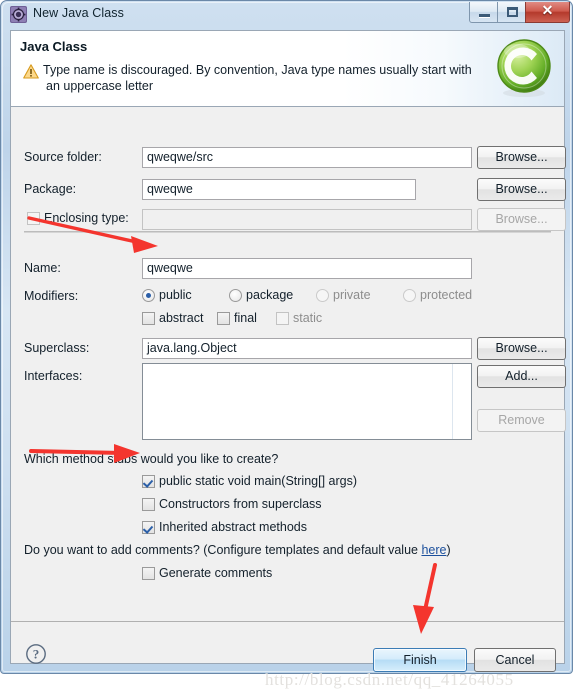 This screenshot has height=690, width=573. Describe the element at coordinates (235, 295) in the screenshot. I see `modifier-radio-package` at that location.